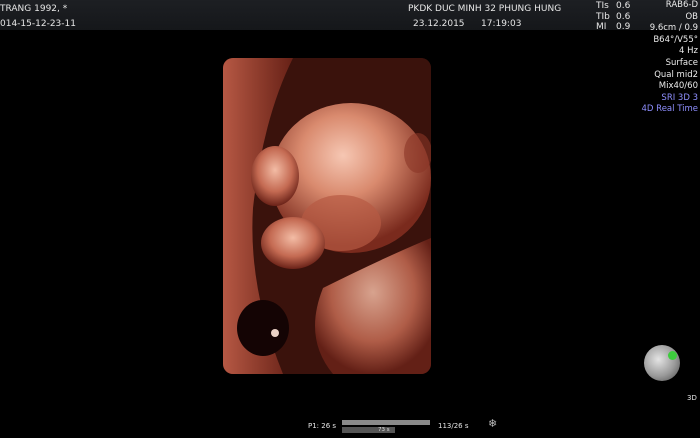 This screenshot has height=438, width=700. I want to click on param-render: Surface, so click(681, 62).